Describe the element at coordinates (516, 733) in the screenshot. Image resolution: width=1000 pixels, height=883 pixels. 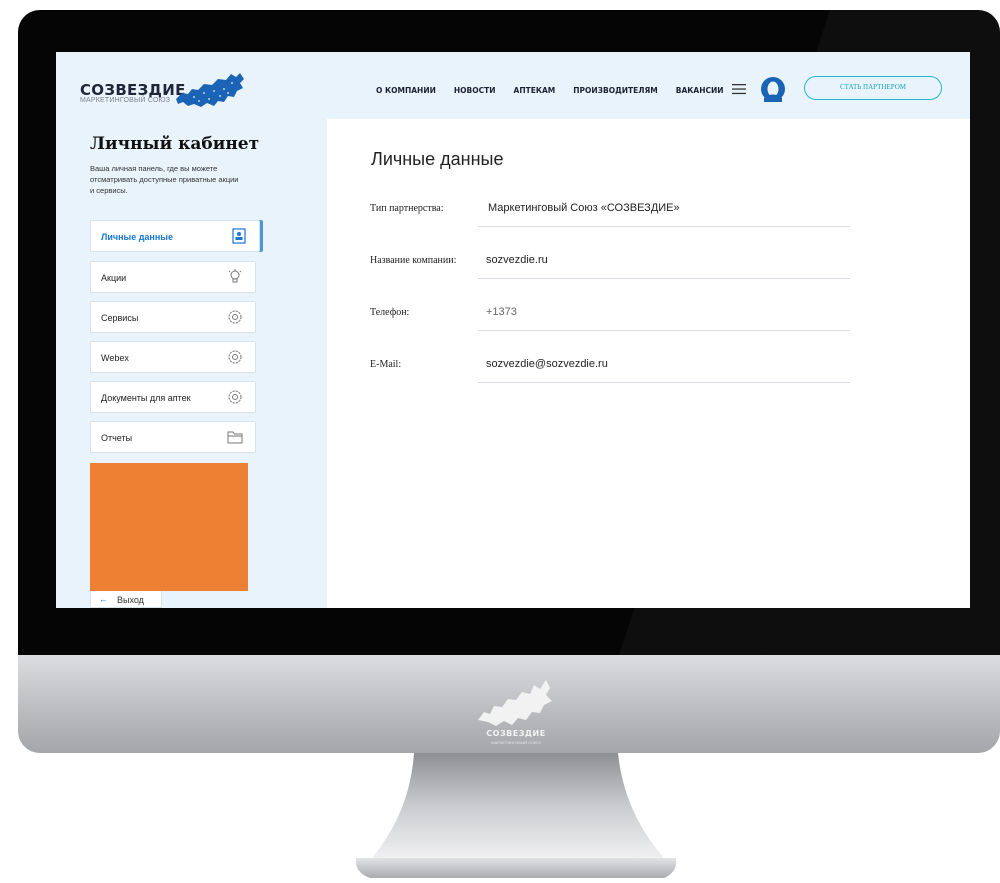
I see `chin-brand-text: СОЗВЕЗДИЕ` at that location.